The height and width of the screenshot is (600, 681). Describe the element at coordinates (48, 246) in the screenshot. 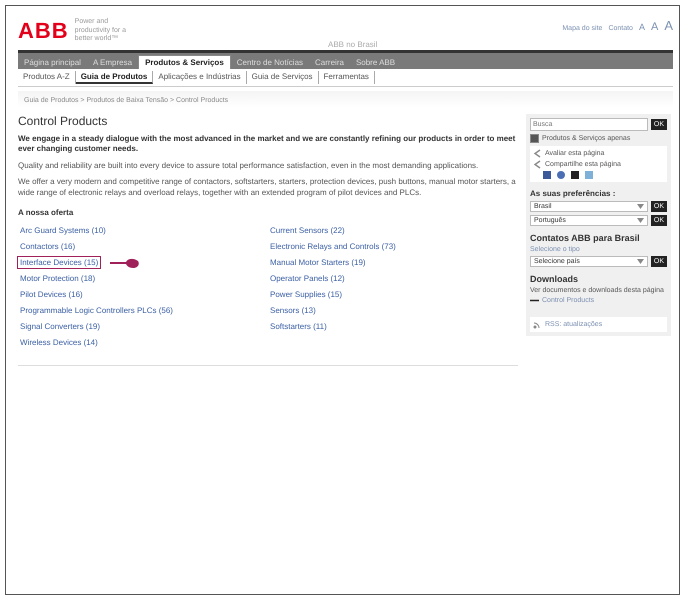

I see `product-link: Contactors (16)` at that location.